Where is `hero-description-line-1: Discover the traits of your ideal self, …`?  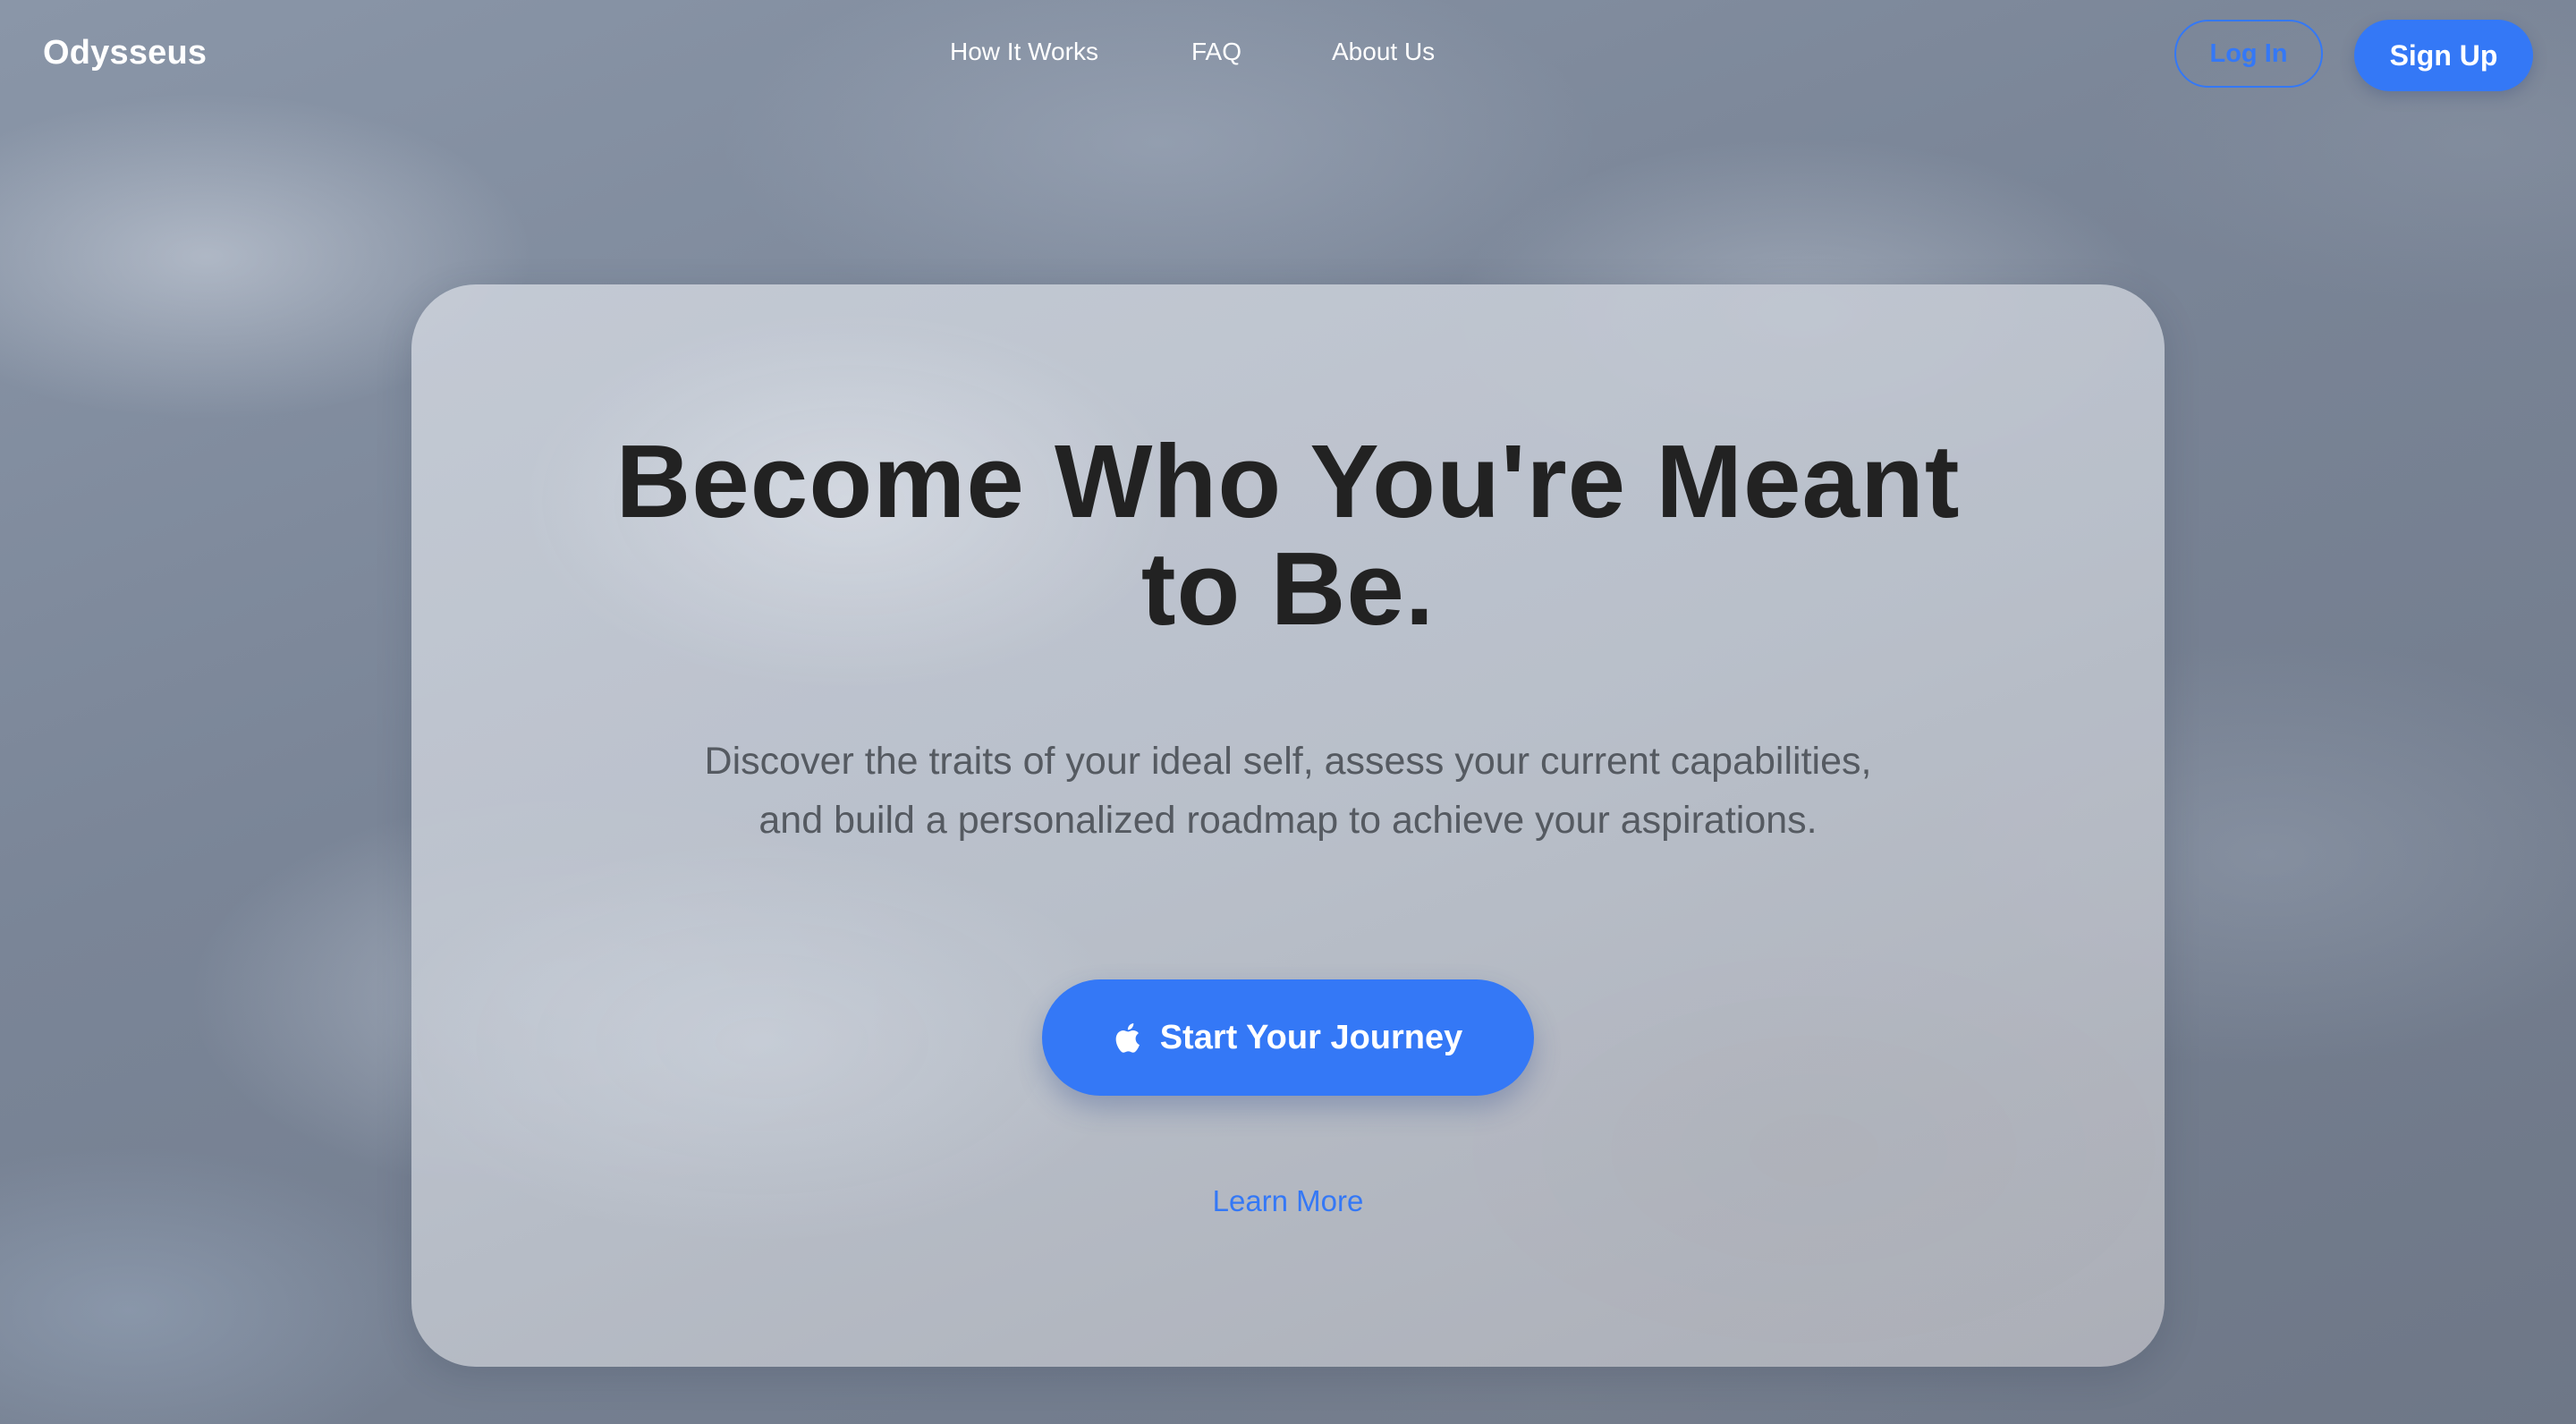 hero-description-line-1: Discover the traits of your ideal self, … is located at coordinates (1288, 761).